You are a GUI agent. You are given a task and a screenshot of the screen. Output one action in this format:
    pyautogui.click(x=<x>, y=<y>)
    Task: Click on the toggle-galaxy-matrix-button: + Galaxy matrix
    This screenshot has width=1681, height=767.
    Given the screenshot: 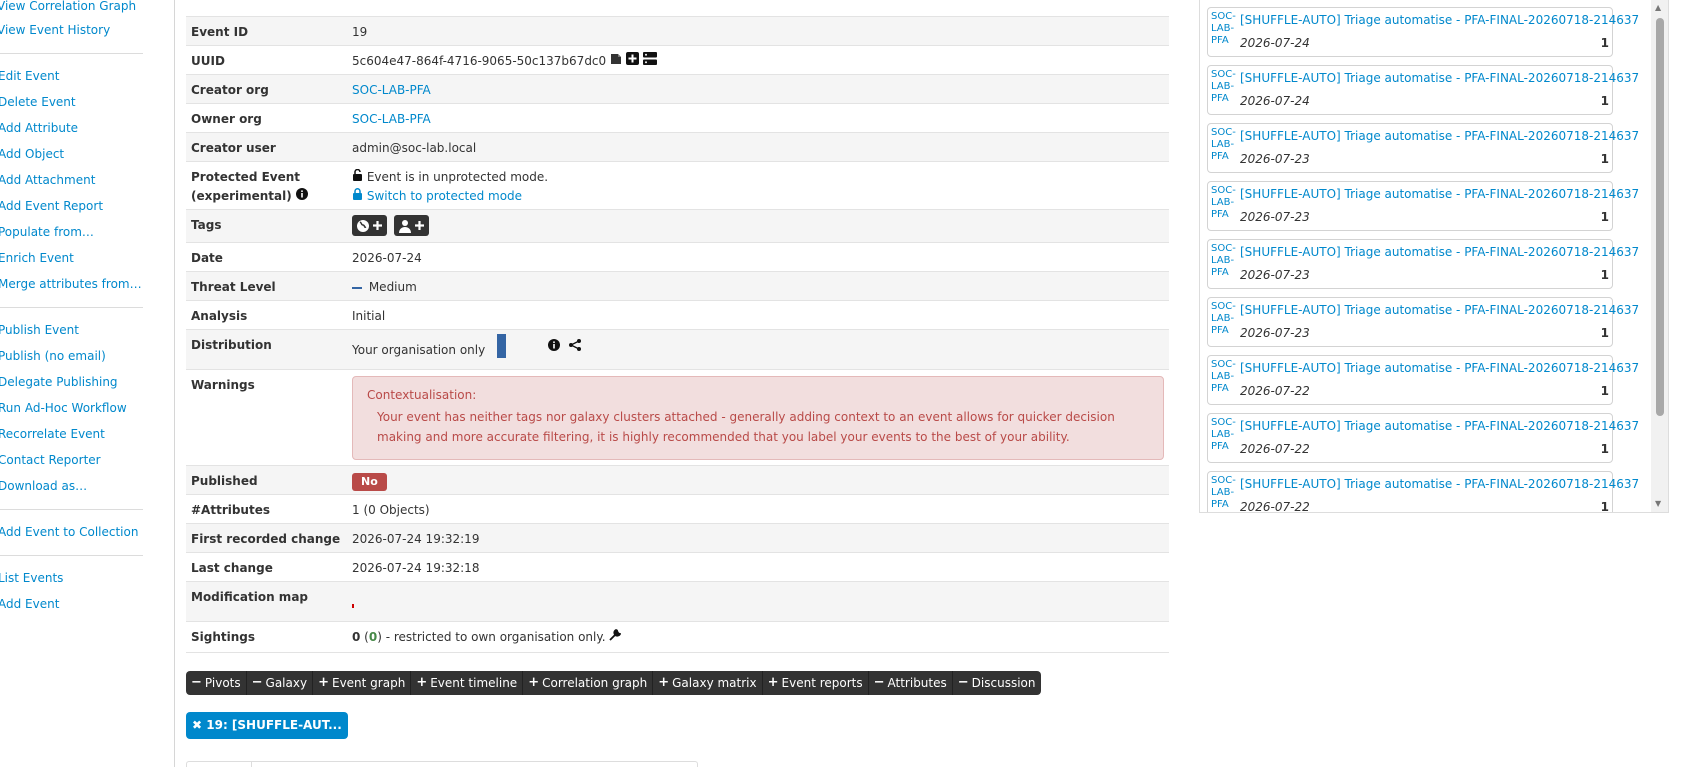 What is the action you would take?
    pyautogui.click(x=708, y=683)
    